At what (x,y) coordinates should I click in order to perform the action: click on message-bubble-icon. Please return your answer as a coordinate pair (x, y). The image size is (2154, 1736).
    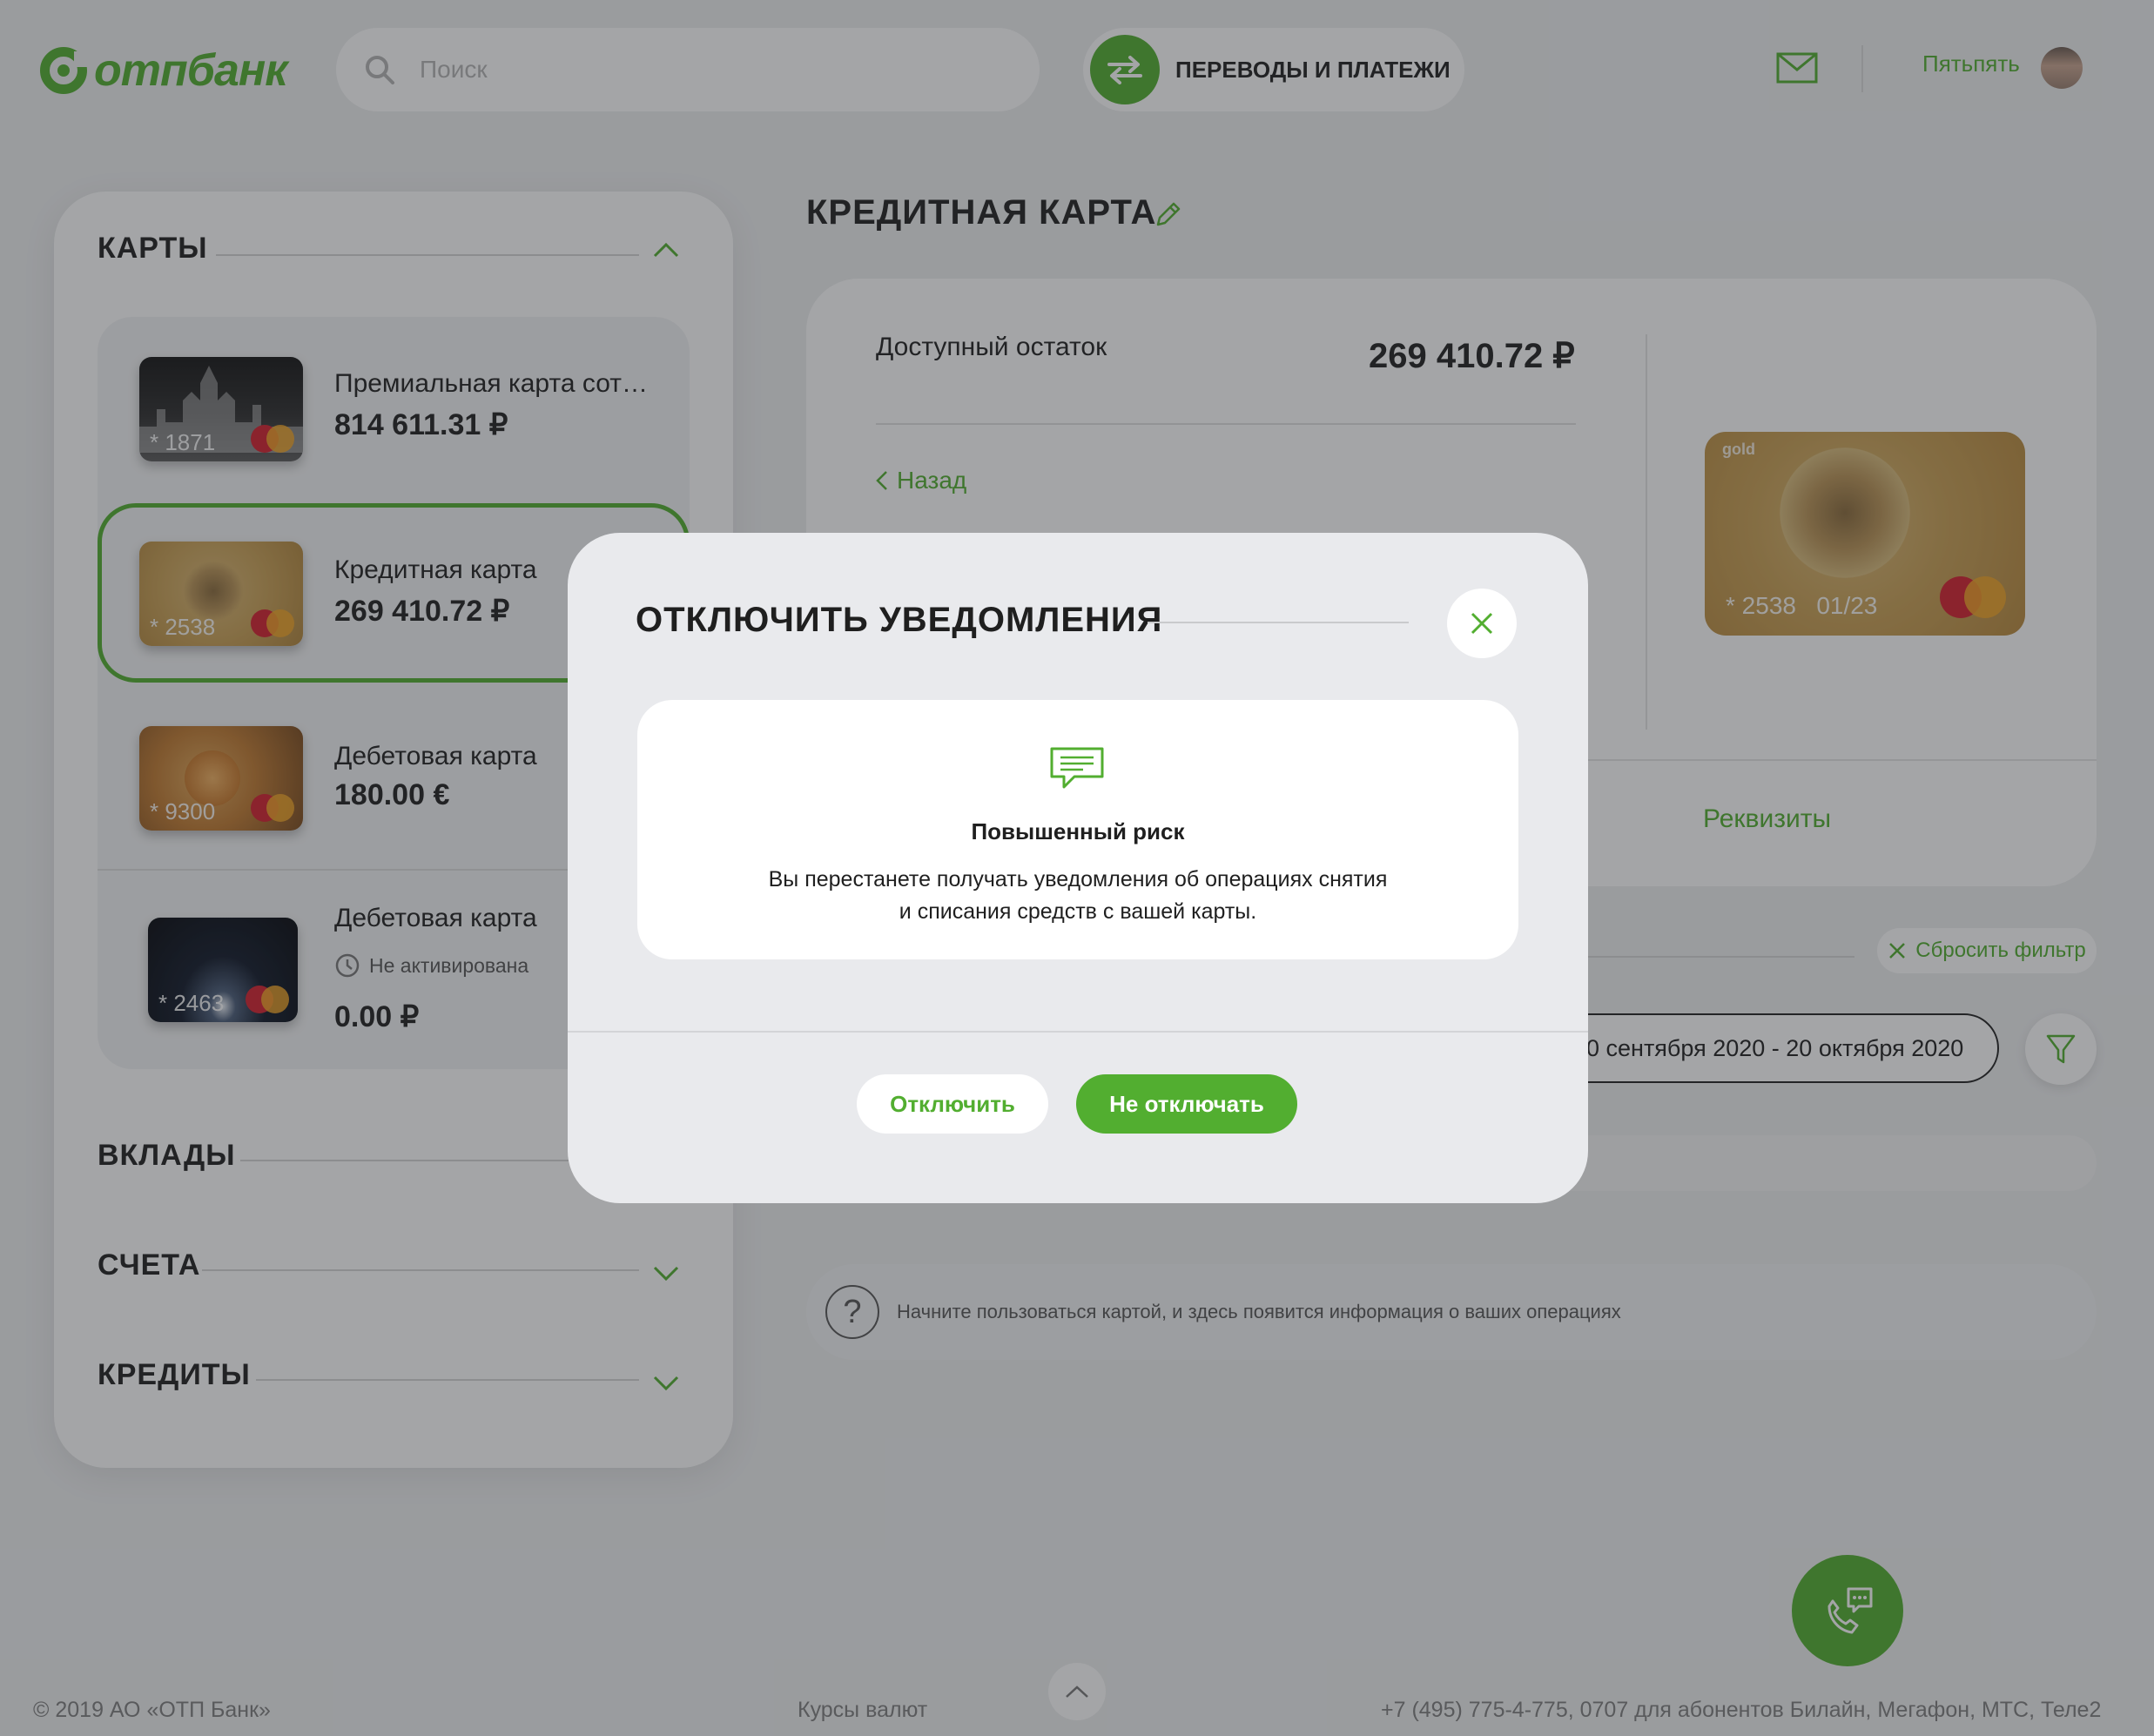
    Looking at the image, I should click on (1077, 768).